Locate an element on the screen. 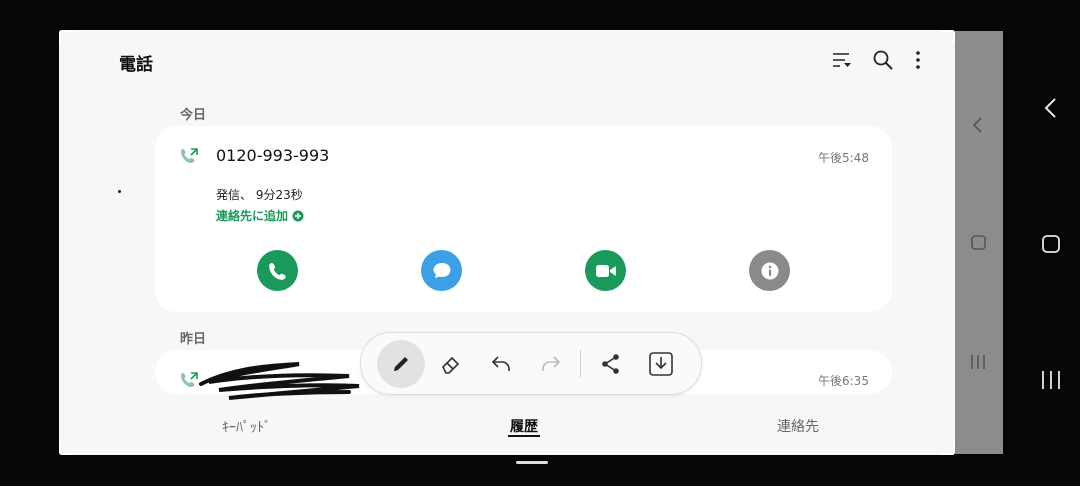 The width and height of the screenshot is (1080, 486). redaction-scribble is located at coordinates (279, 381).